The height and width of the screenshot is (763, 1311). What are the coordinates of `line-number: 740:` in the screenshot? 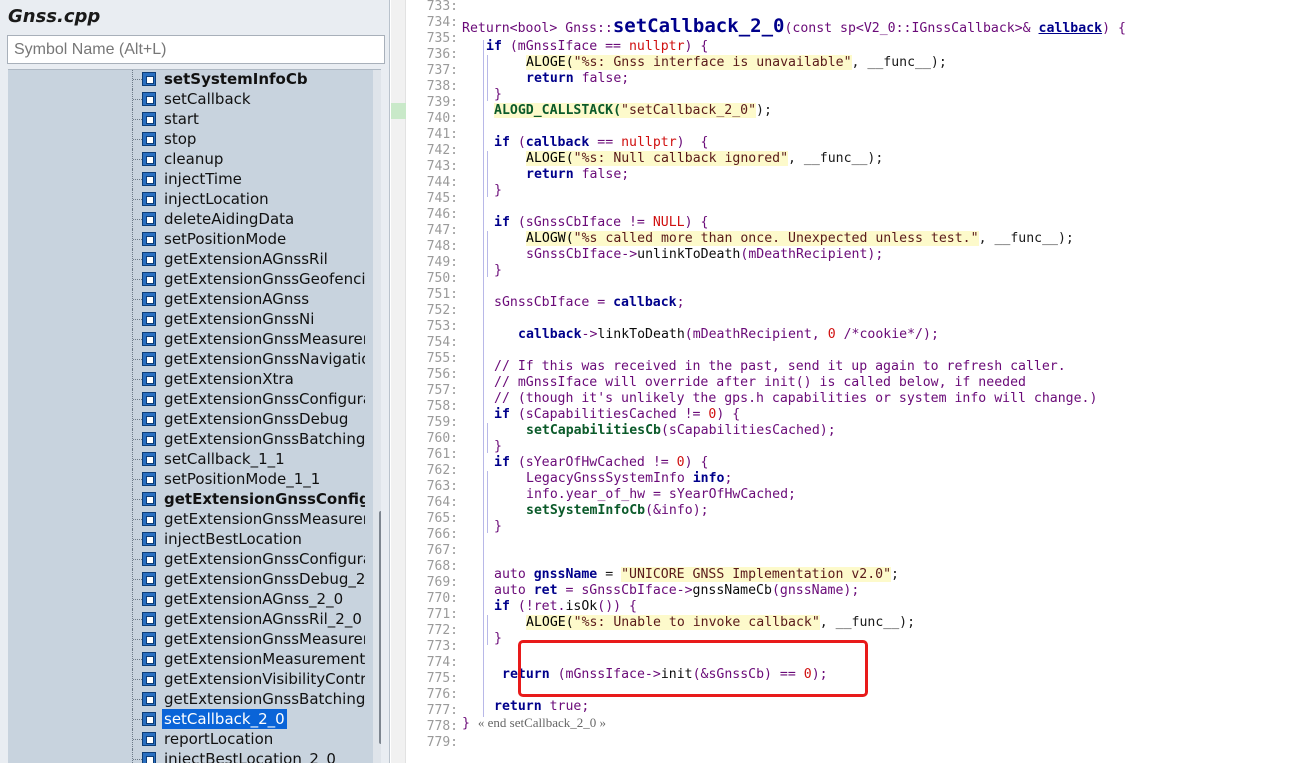 It's located at (442, 118).